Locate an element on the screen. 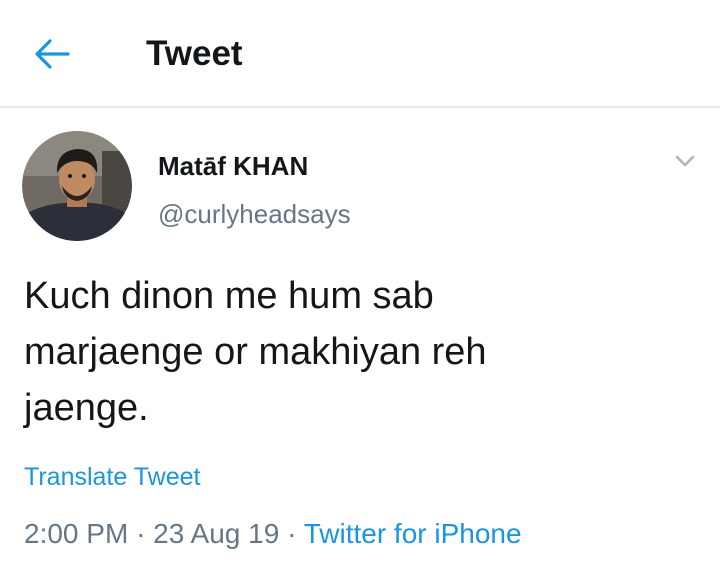 The width and height of the screenshot is (720, 570). tweet-menu-button is located at coordinates (685, 161).